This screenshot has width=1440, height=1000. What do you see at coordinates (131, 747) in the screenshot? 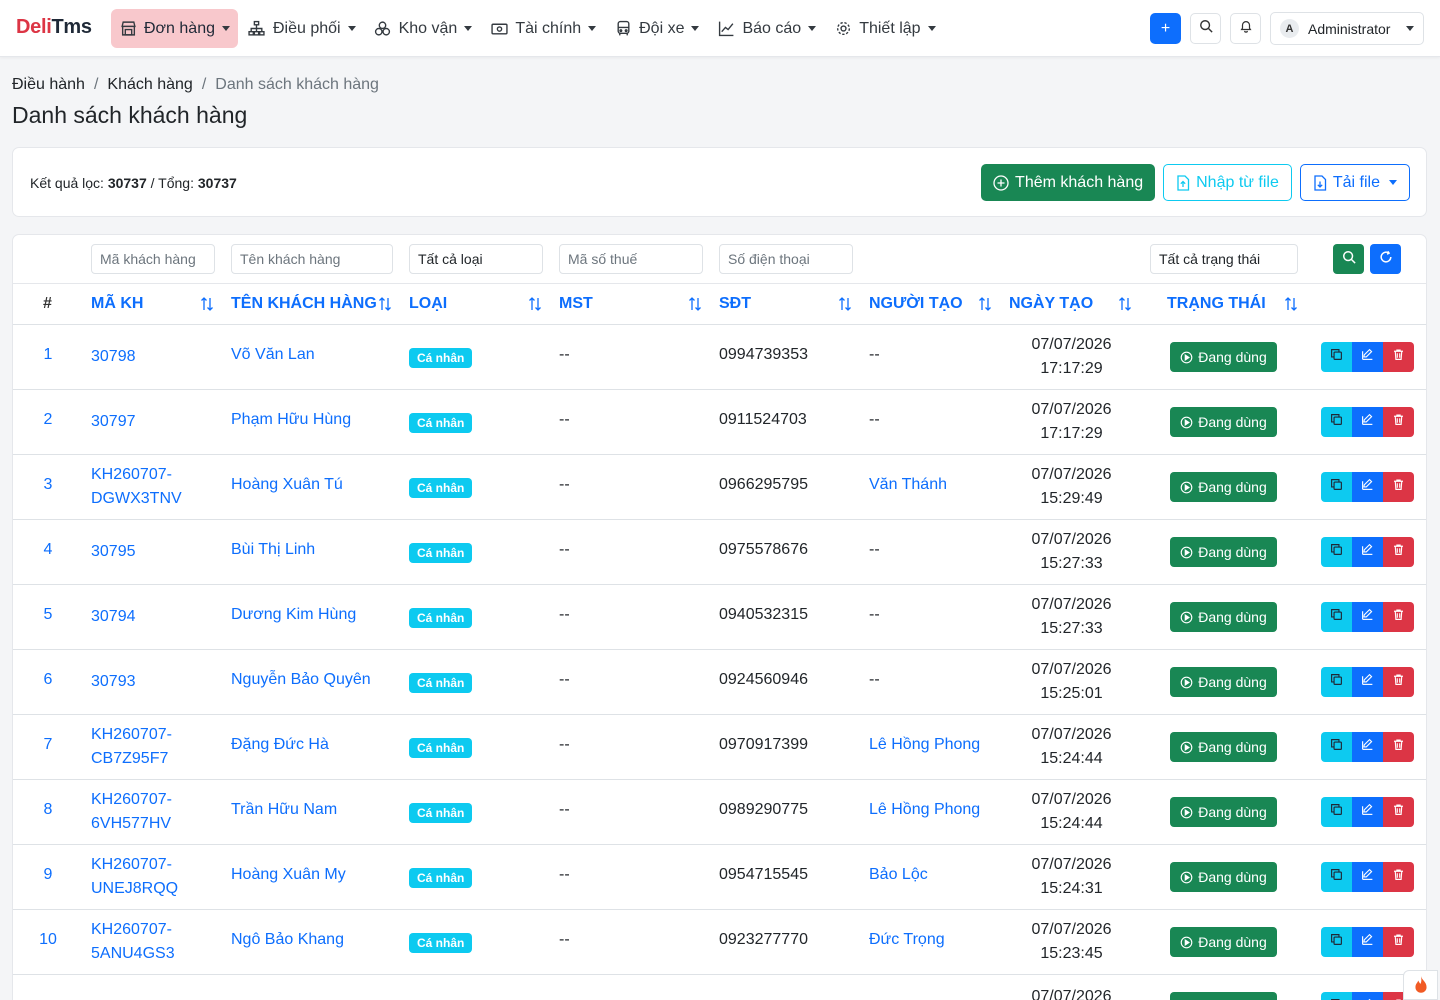
I see `customer-code-link: KH260707- CB7Z95F7` at bounding box center [131, 747].